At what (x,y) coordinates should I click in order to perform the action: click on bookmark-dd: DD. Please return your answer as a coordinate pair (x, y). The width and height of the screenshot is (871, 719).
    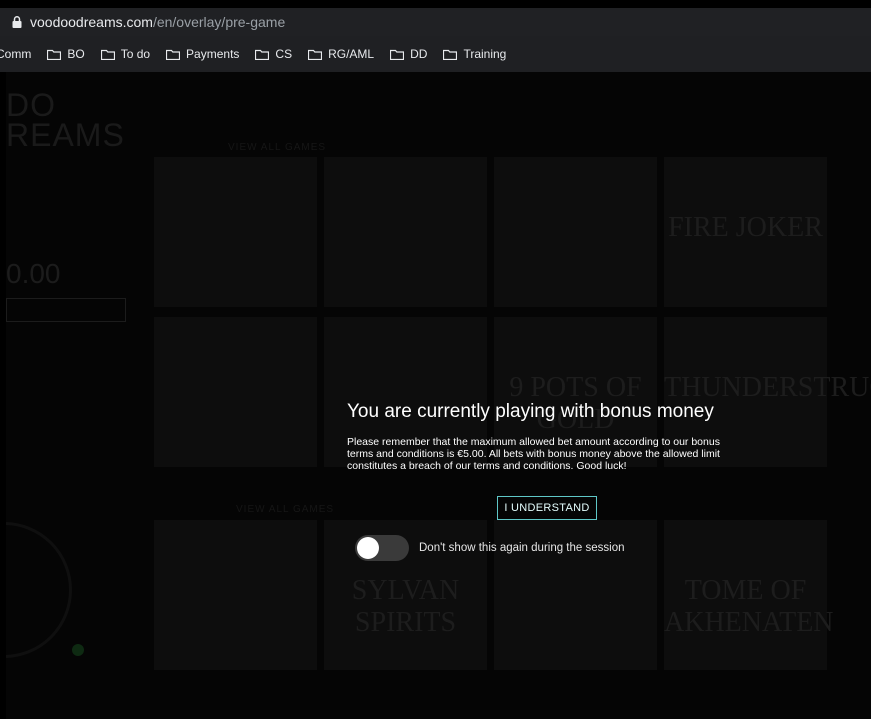
    Looking at the image, I should click on (408, 54).